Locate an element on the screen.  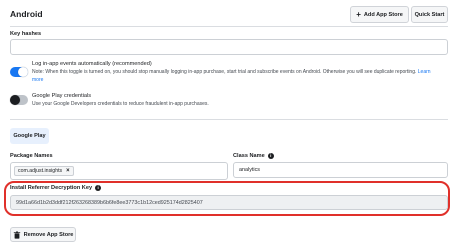
package-name-chip: com.adjust.insights × is located at coordinates (44, 171).